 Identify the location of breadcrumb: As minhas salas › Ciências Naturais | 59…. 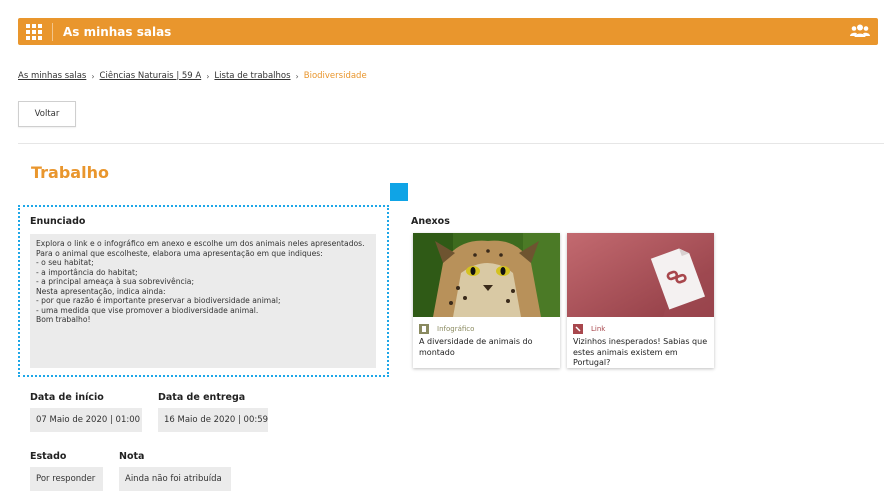
(192, 76).